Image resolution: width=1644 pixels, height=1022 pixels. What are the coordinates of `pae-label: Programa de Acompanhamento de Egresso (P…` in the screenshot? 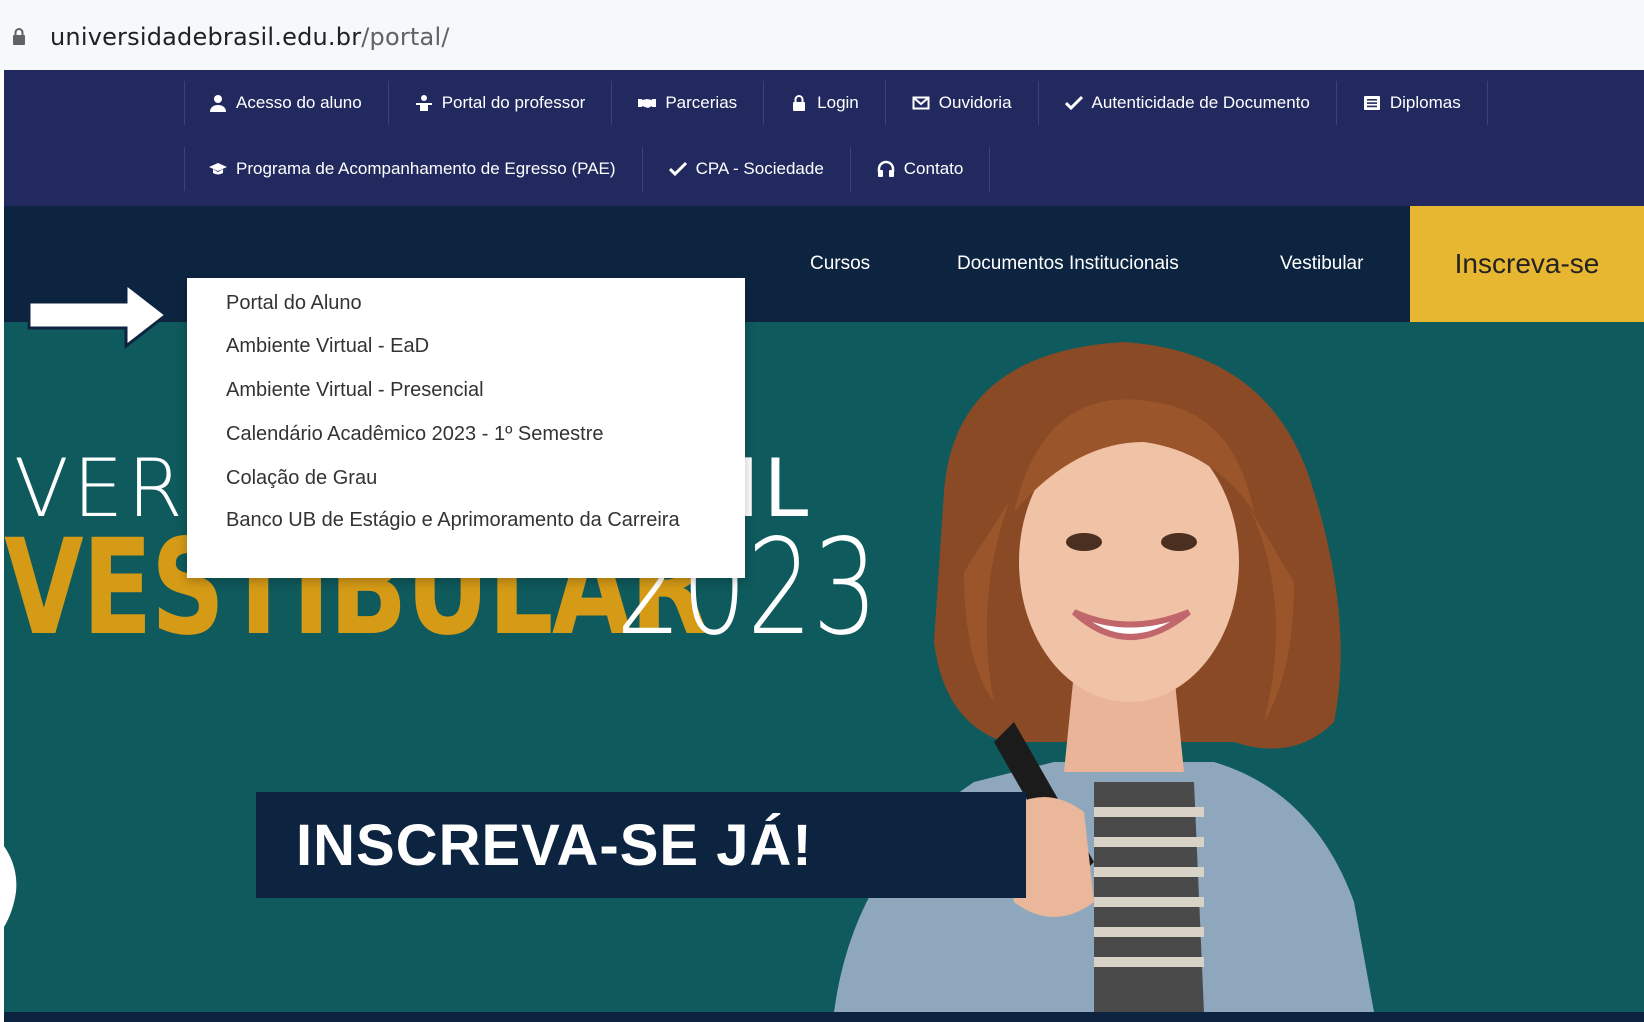 It's located at (426, 168).